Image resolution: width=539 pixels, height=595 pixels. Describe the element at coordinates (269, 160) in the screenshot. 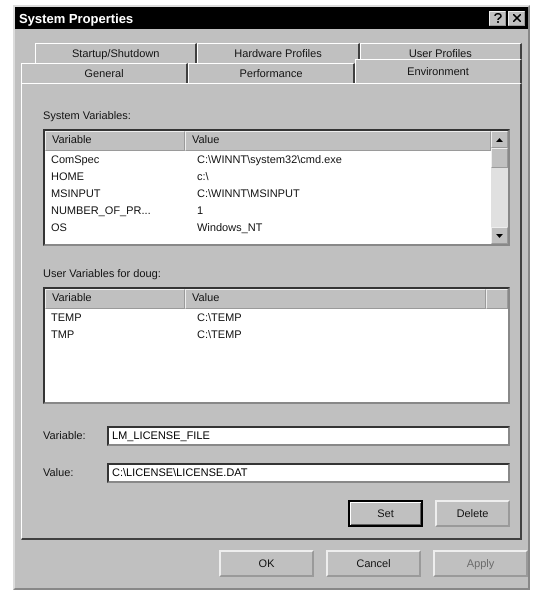

I see `value-cell-text: C:\WINNT\system32\cmd.exe` at that location.